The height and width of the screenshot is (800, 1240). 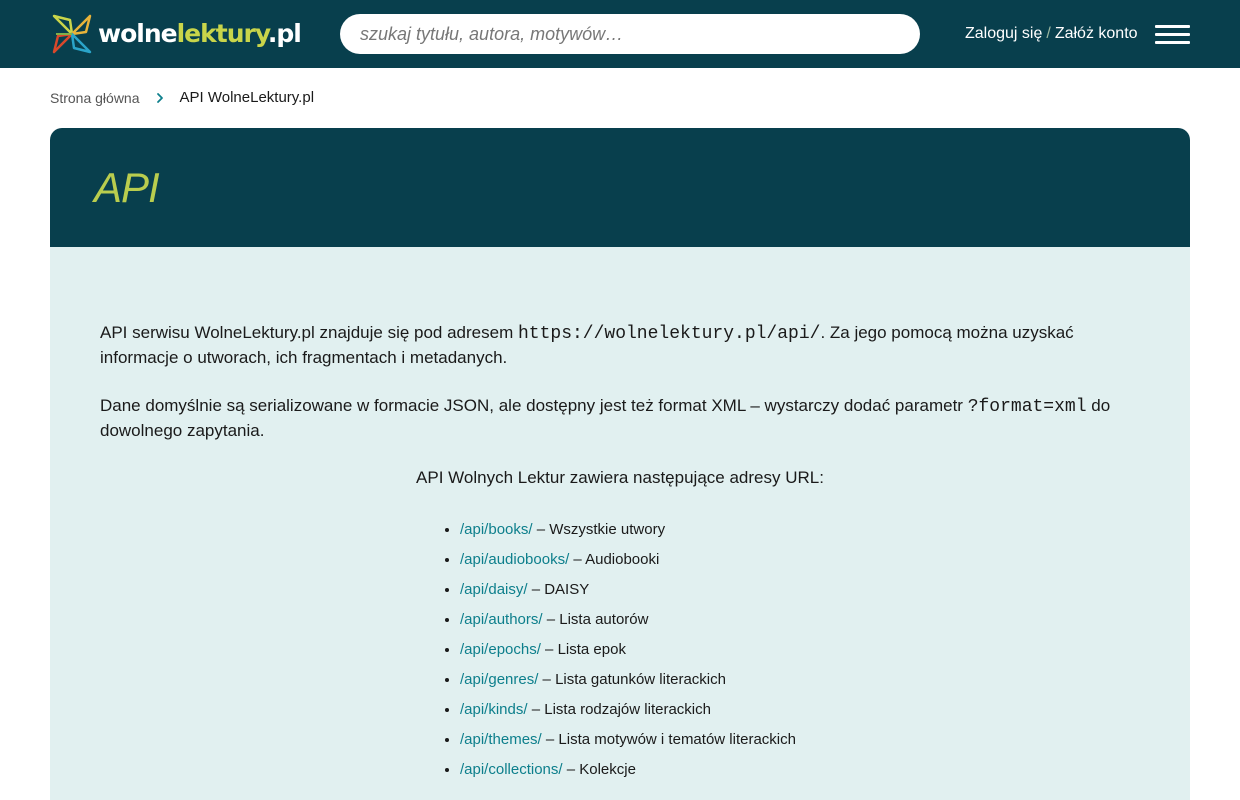 What do you see at coordinates (511, 769) in the screenshot?
I see `endpoint-link-collections: /api/collections/` at bounding box center [511, 769].